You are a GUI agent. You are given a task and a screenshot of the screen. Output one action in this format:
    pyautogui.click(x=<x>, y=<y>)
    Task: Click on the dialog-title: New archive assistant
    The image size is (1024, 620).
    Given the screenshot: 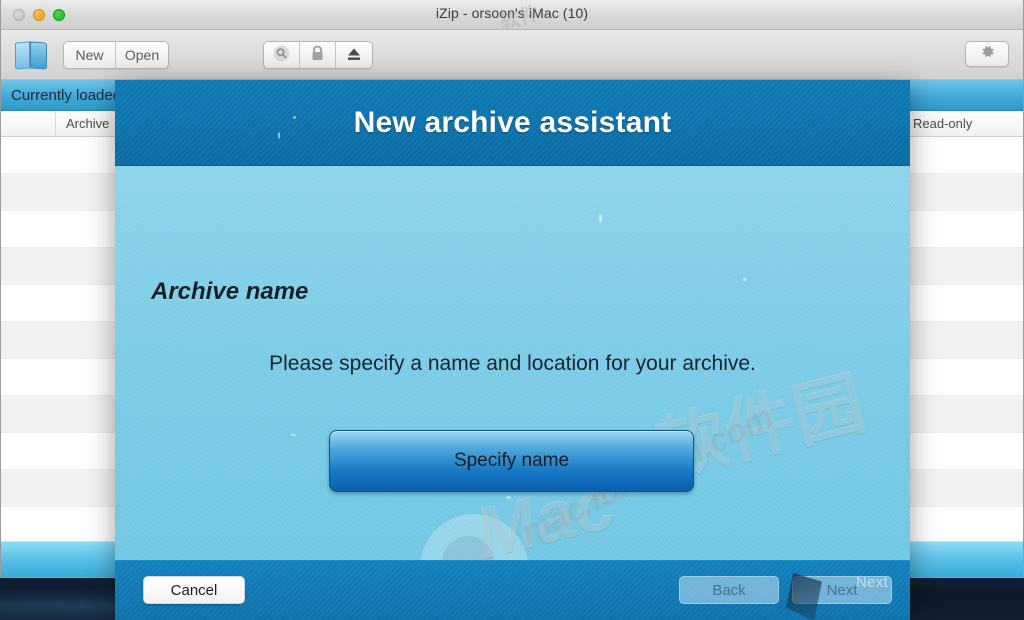 What is the action you would take?
    pyautogui.click(x=512, y=122)
    